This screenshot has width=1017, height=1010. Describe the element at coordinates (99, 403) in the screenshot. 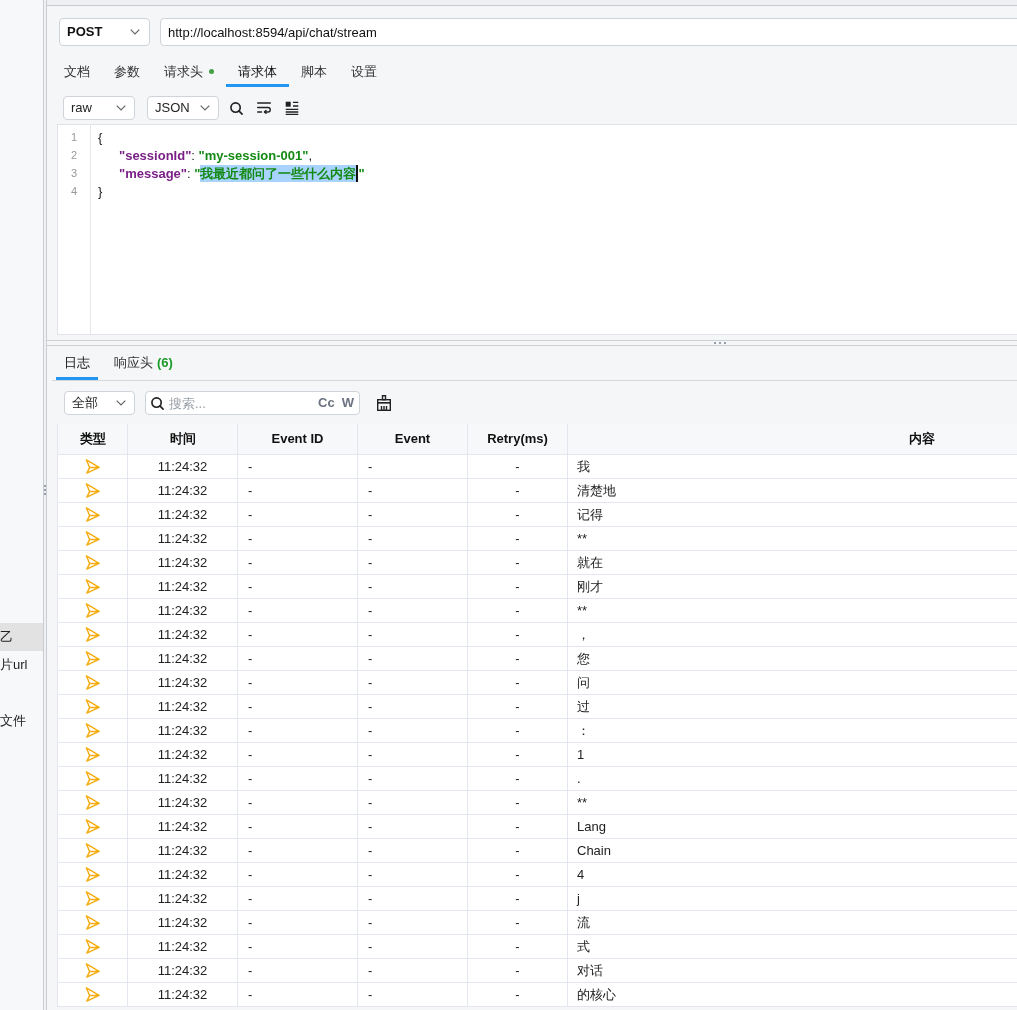

I see `type-filter-select: 全部` at that location.